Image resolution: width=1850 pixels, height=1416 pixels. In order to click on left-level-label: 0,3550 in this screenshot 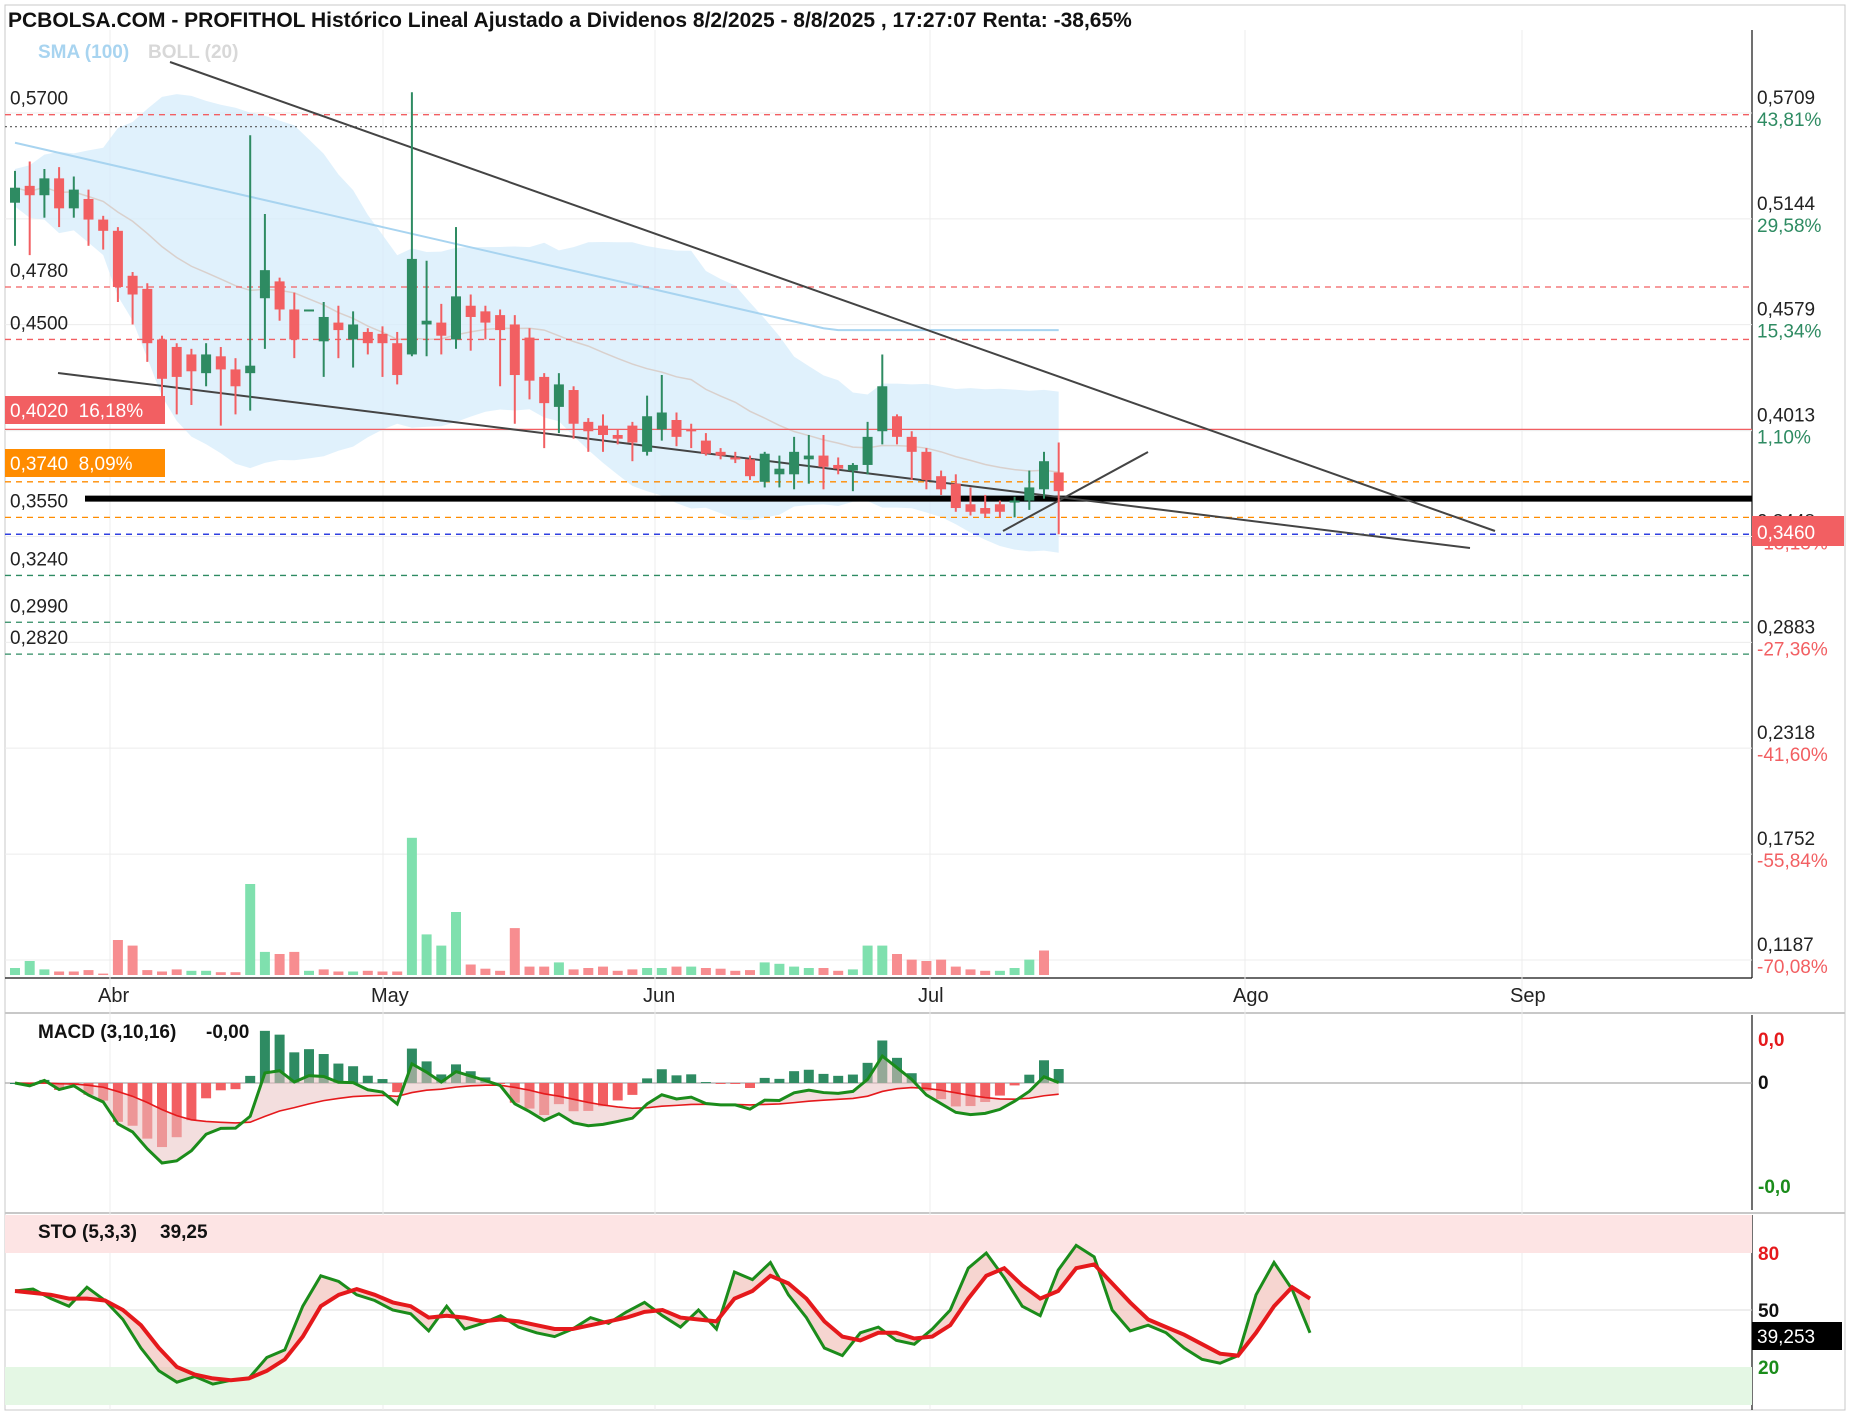, I will do `click(39, 501)`.